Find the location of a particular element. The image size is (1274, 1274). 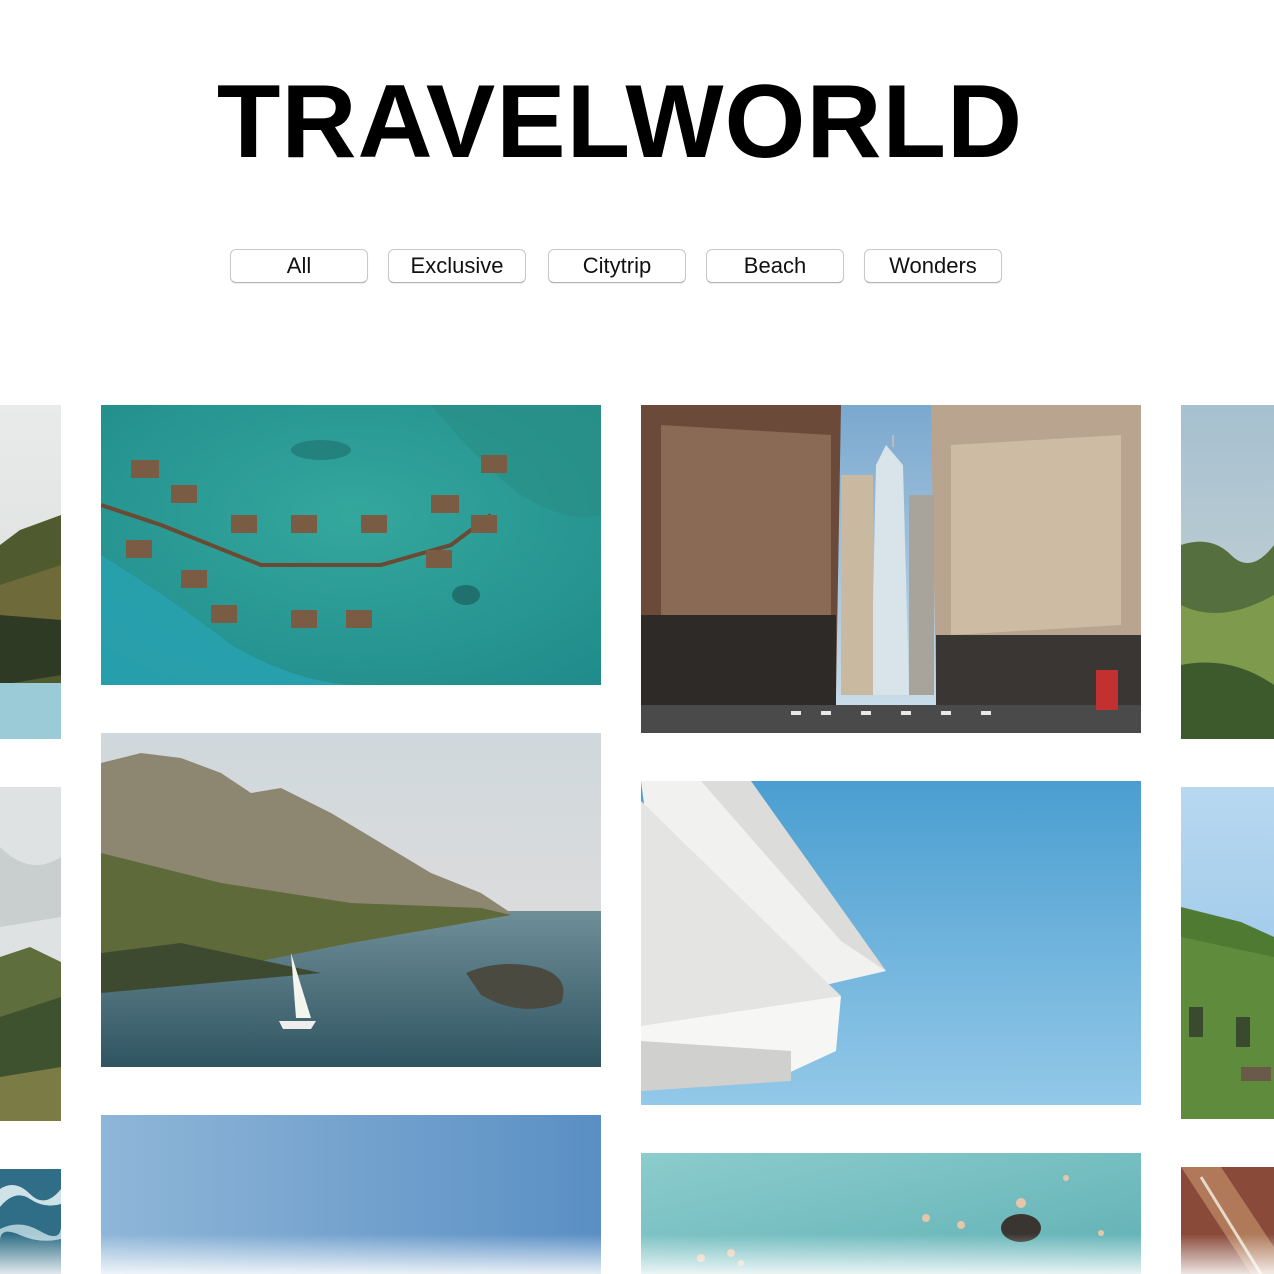

photo-aerial-overwater-villas is located at coordinates (351, 545).